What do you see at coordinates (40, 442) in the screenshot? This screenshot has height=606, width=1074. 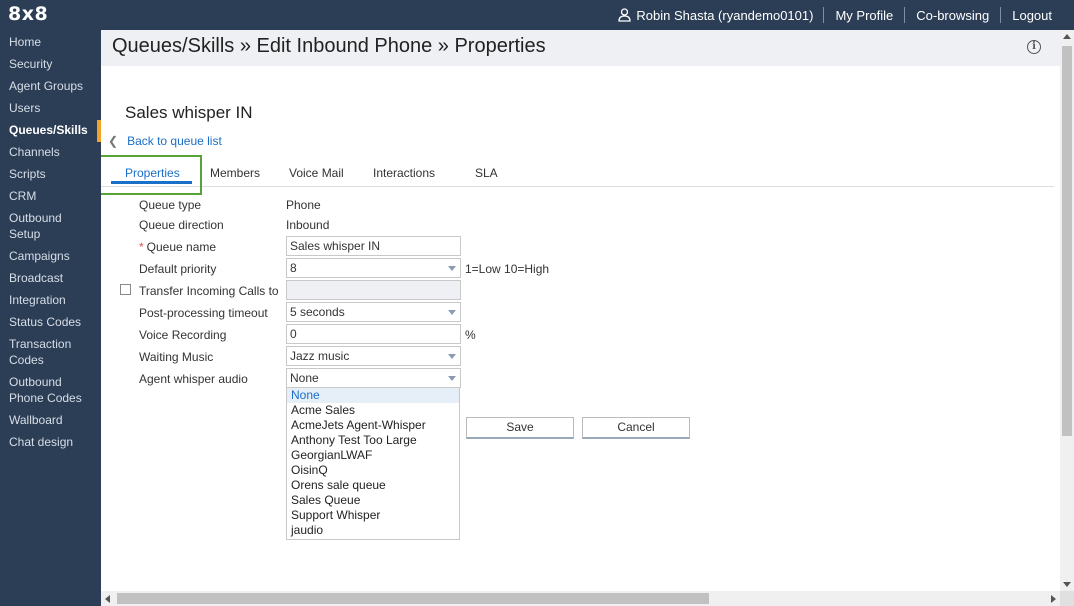 I see `sidebar-item-chat-design: Chat design` at bounding box center [40, 442].